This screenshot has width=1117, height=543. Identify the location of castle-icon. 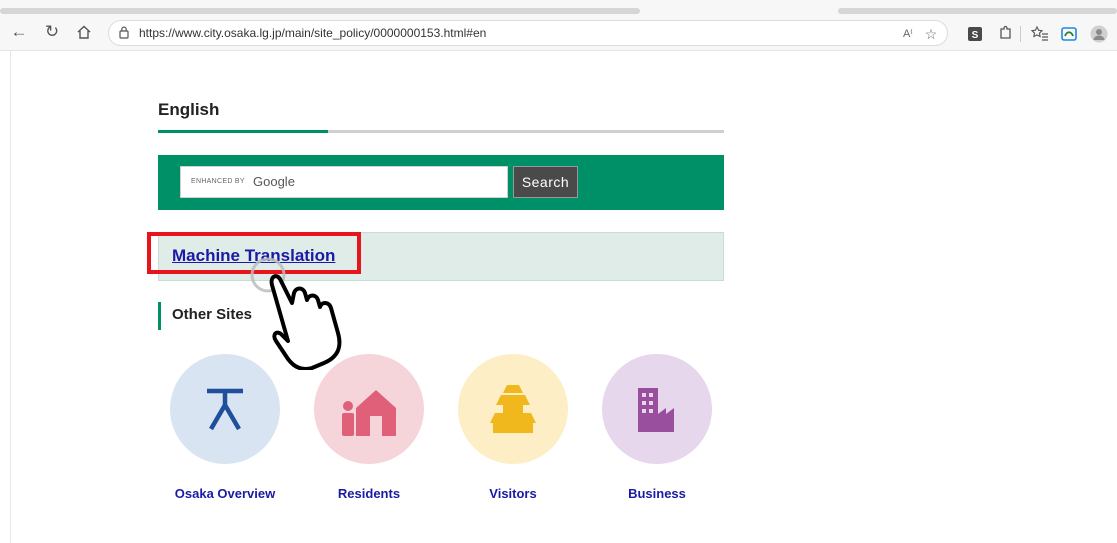
(513, 409).